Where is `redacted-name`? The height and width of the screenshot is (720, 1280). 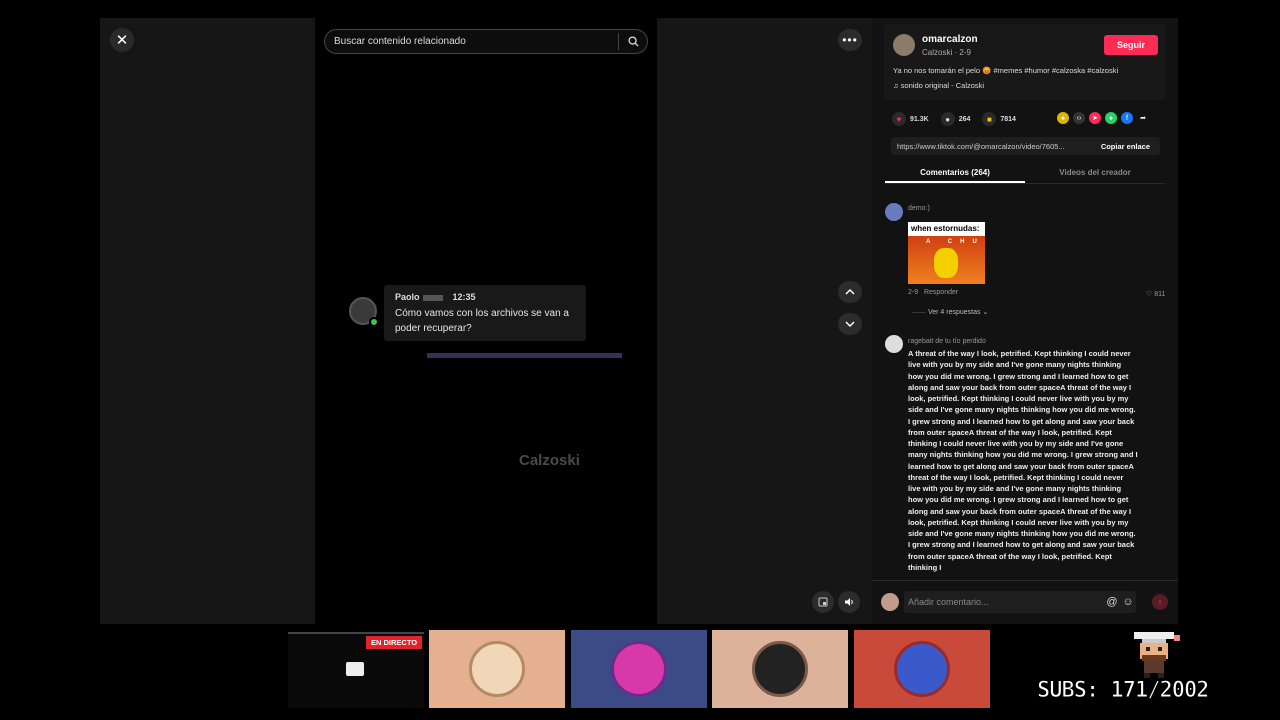
redacted-name is located at coordinates (432, 297).